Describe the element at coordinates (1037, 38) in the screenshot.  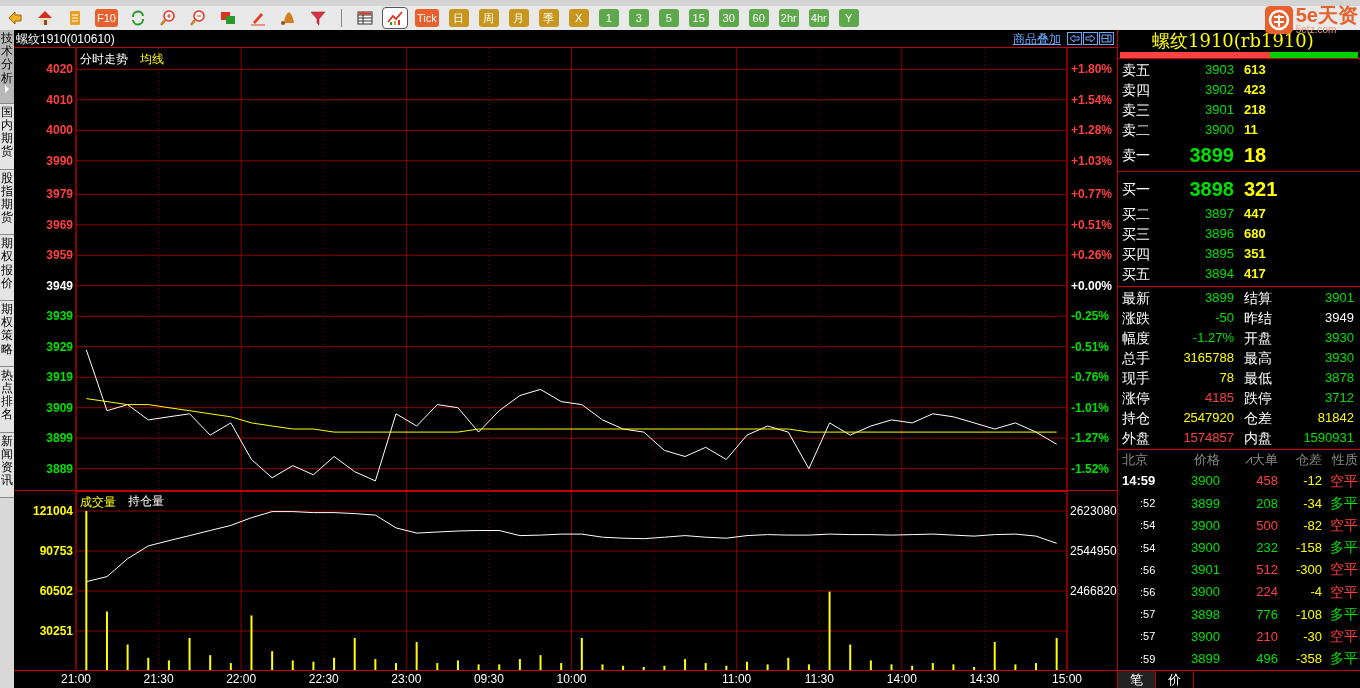
I see `overlay-link: 商品叠加` at that location.